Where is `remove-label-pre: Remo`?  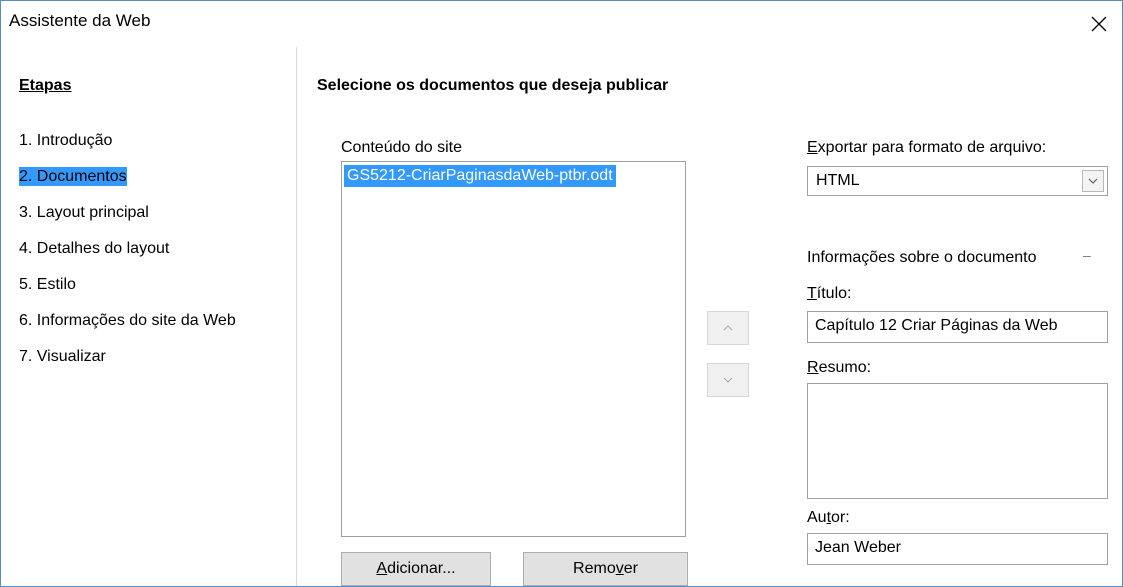 remove-label-pre: Remo is located at coordinates (594, 568).